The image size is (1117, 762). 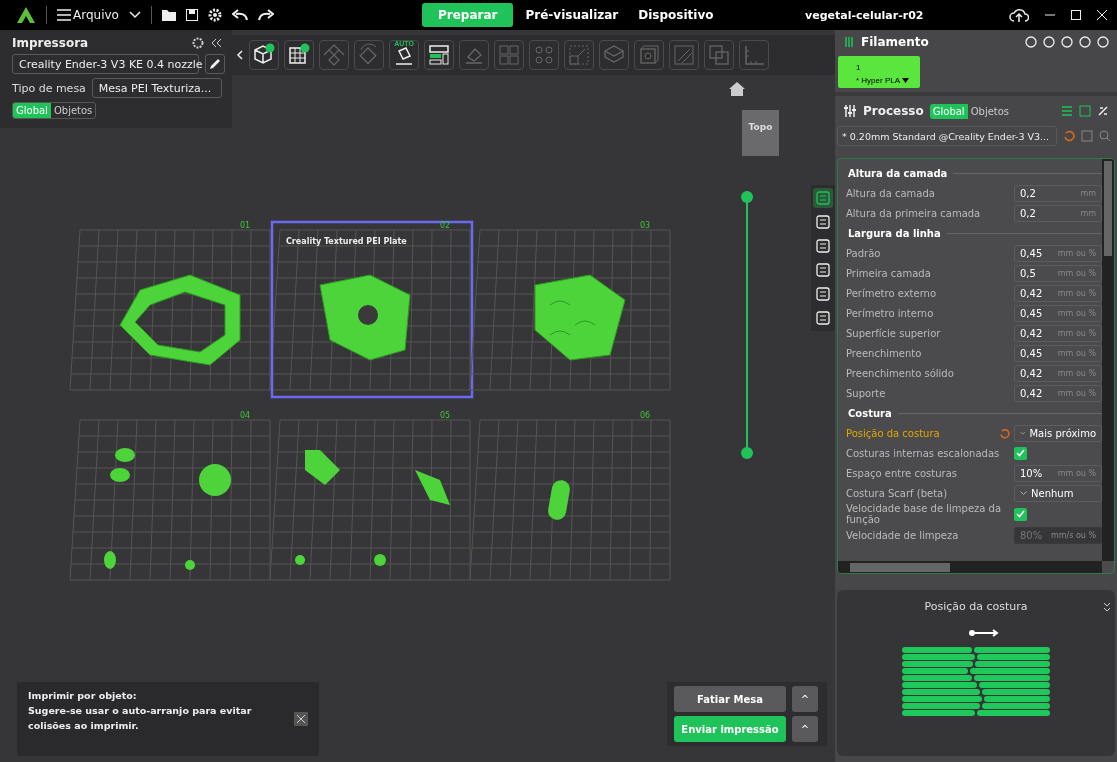 What do you see at coordinates (914, 213) in the screenshot?
I see `setting-label: Altura da primeira camada` at bounding box center [914, 213].